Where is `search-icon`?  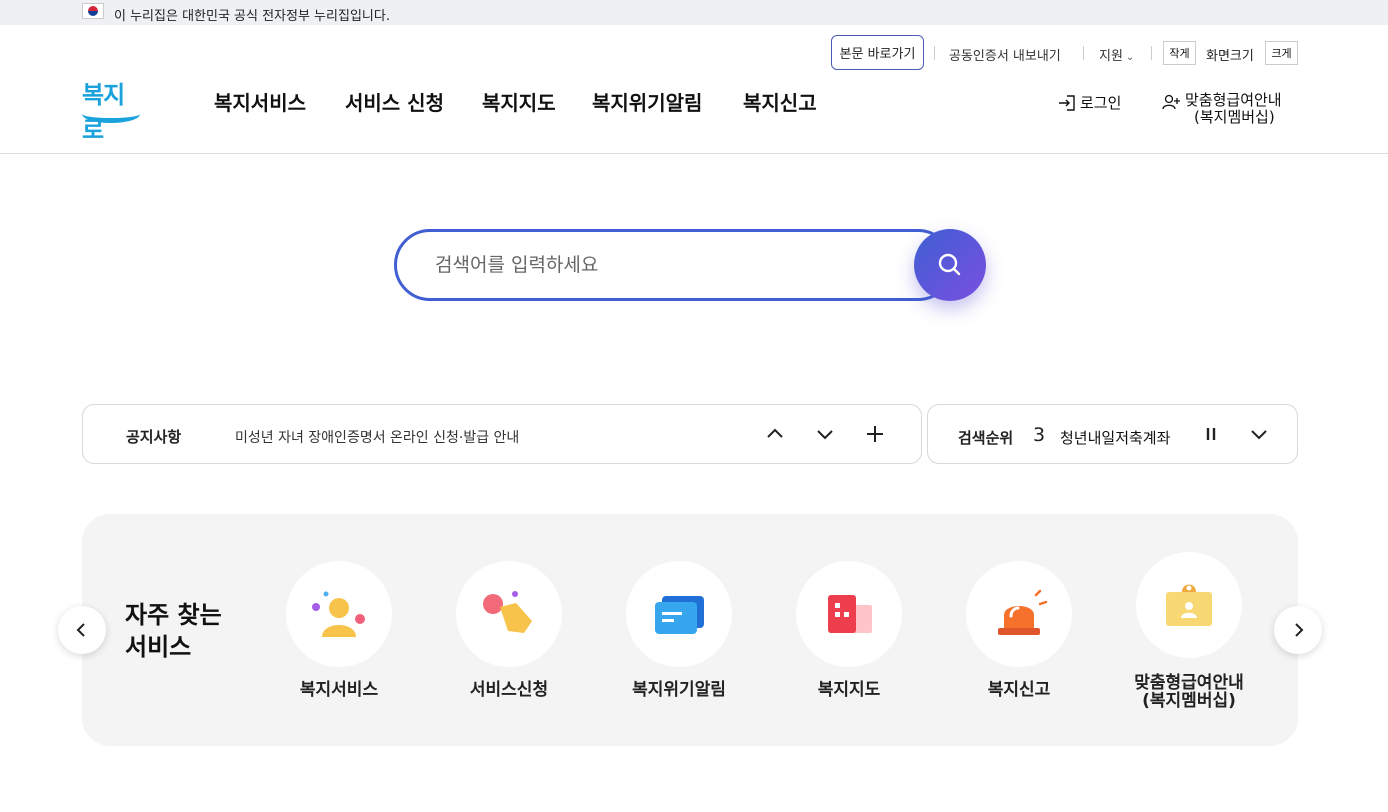
search-icon is located at coordinates (949, 264).